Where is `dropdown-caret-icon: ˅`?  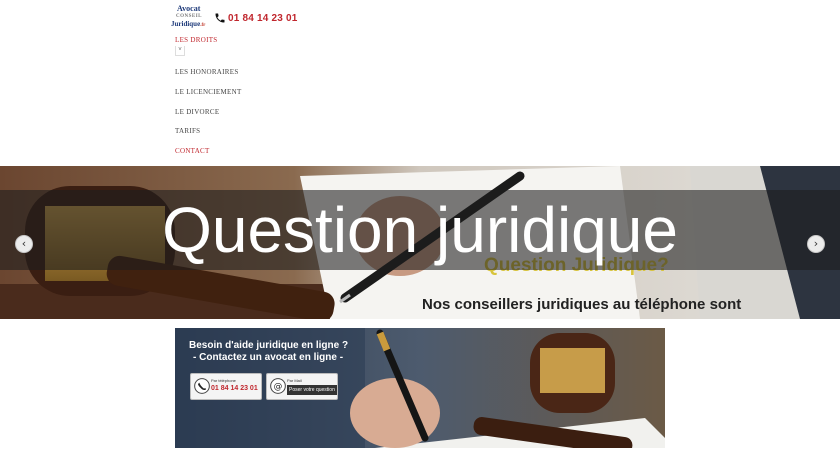 dropdown-caret-icon: ˅ is located at coordinates (180, 51).